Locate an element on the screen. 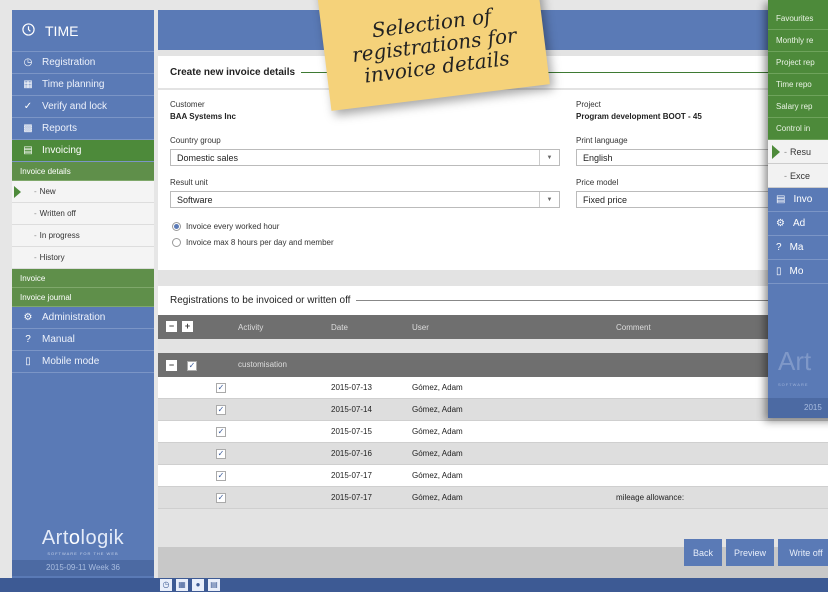  sidebar-subitem-new: New is located at coordinates (83, 192).